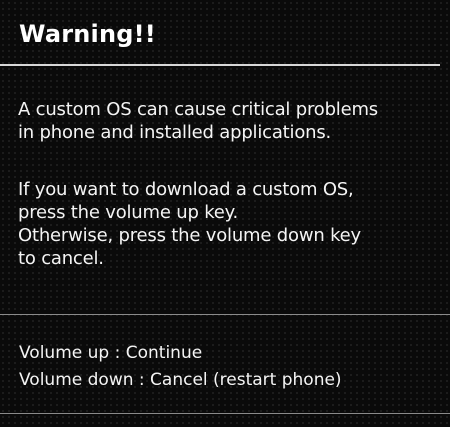  I want to click on message-line: to cancel., so click(61, 258).